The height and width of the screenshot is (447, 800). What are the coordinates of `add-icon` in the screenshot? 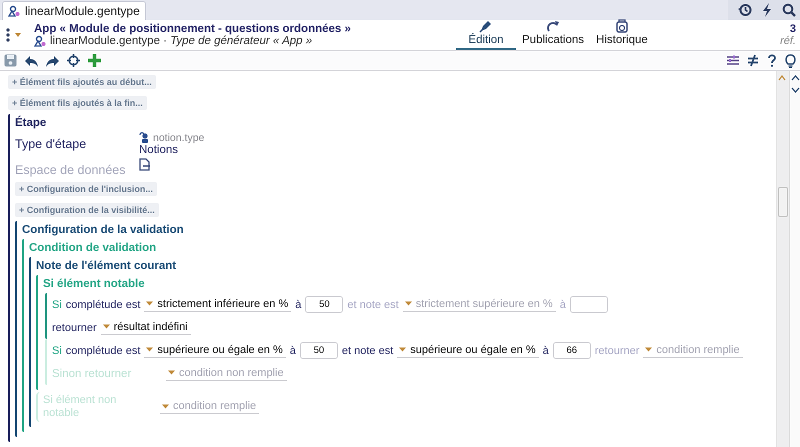 It's located at (94, 60).